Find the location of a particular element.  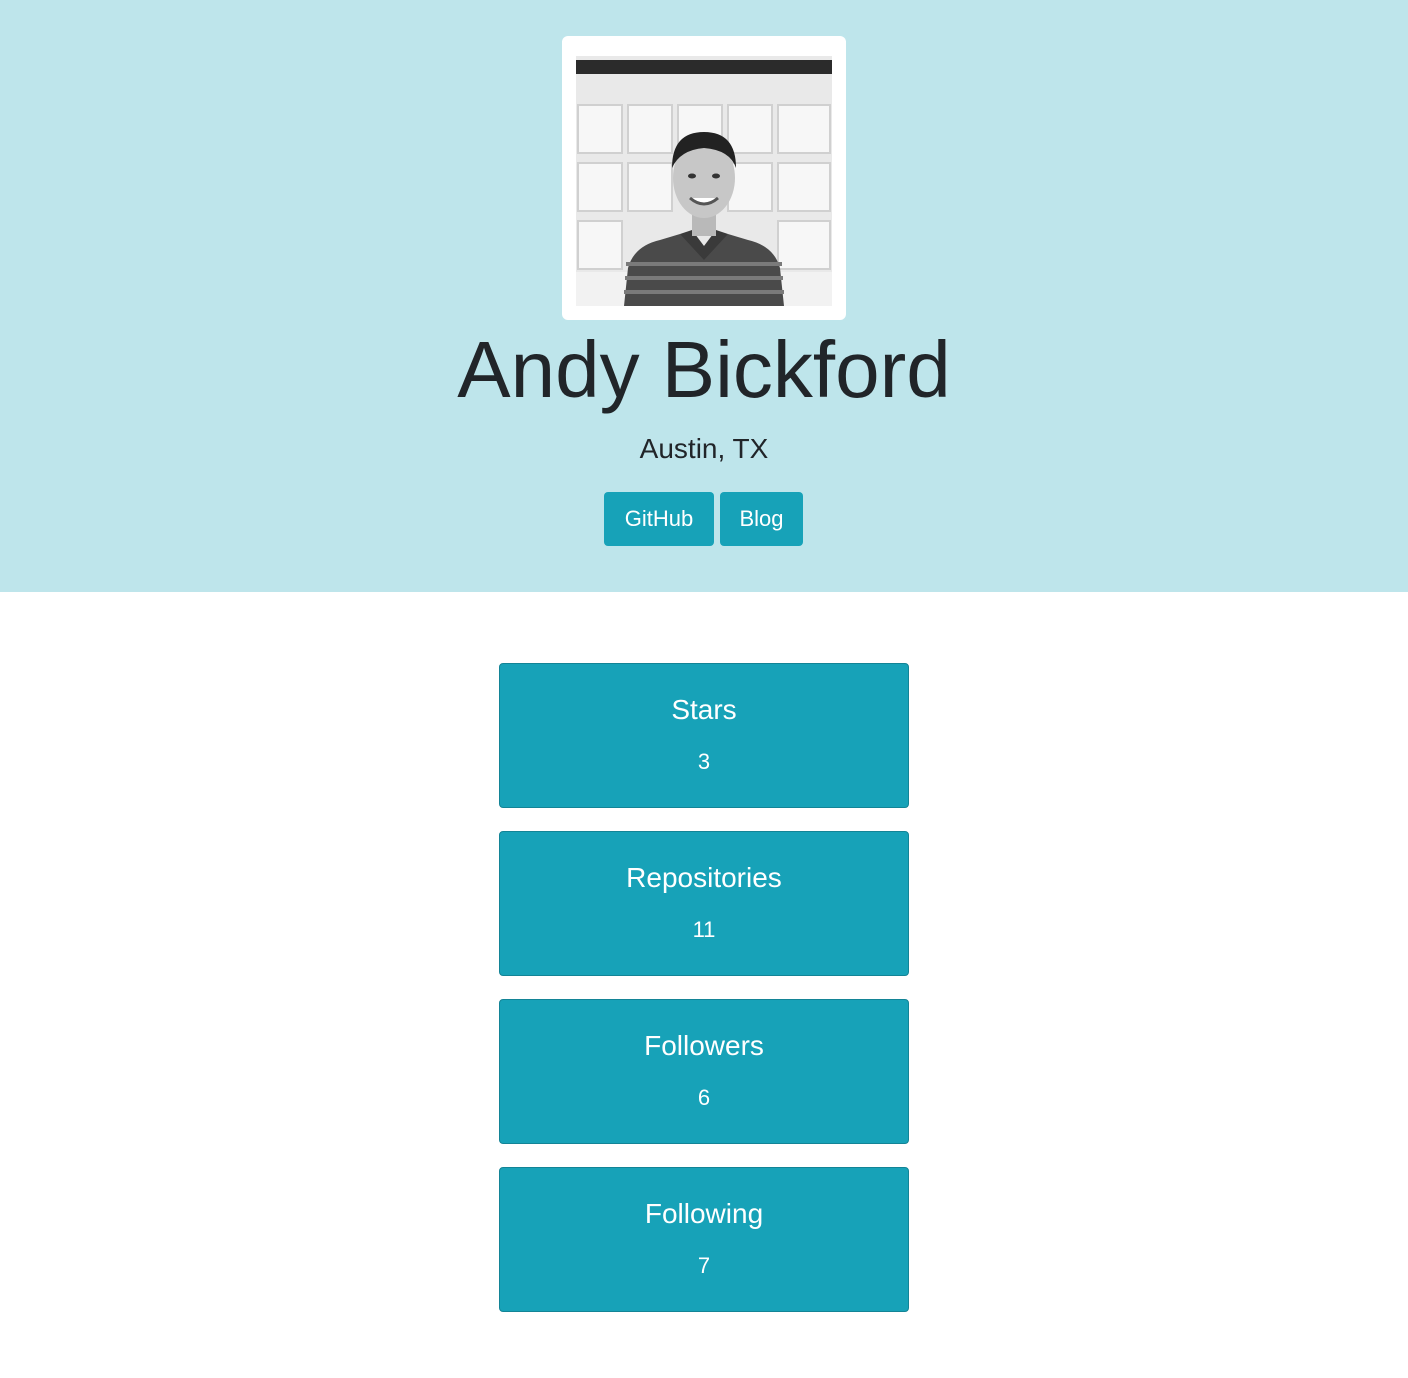

stat-value: 6 is located at coordinates (704, 1097).